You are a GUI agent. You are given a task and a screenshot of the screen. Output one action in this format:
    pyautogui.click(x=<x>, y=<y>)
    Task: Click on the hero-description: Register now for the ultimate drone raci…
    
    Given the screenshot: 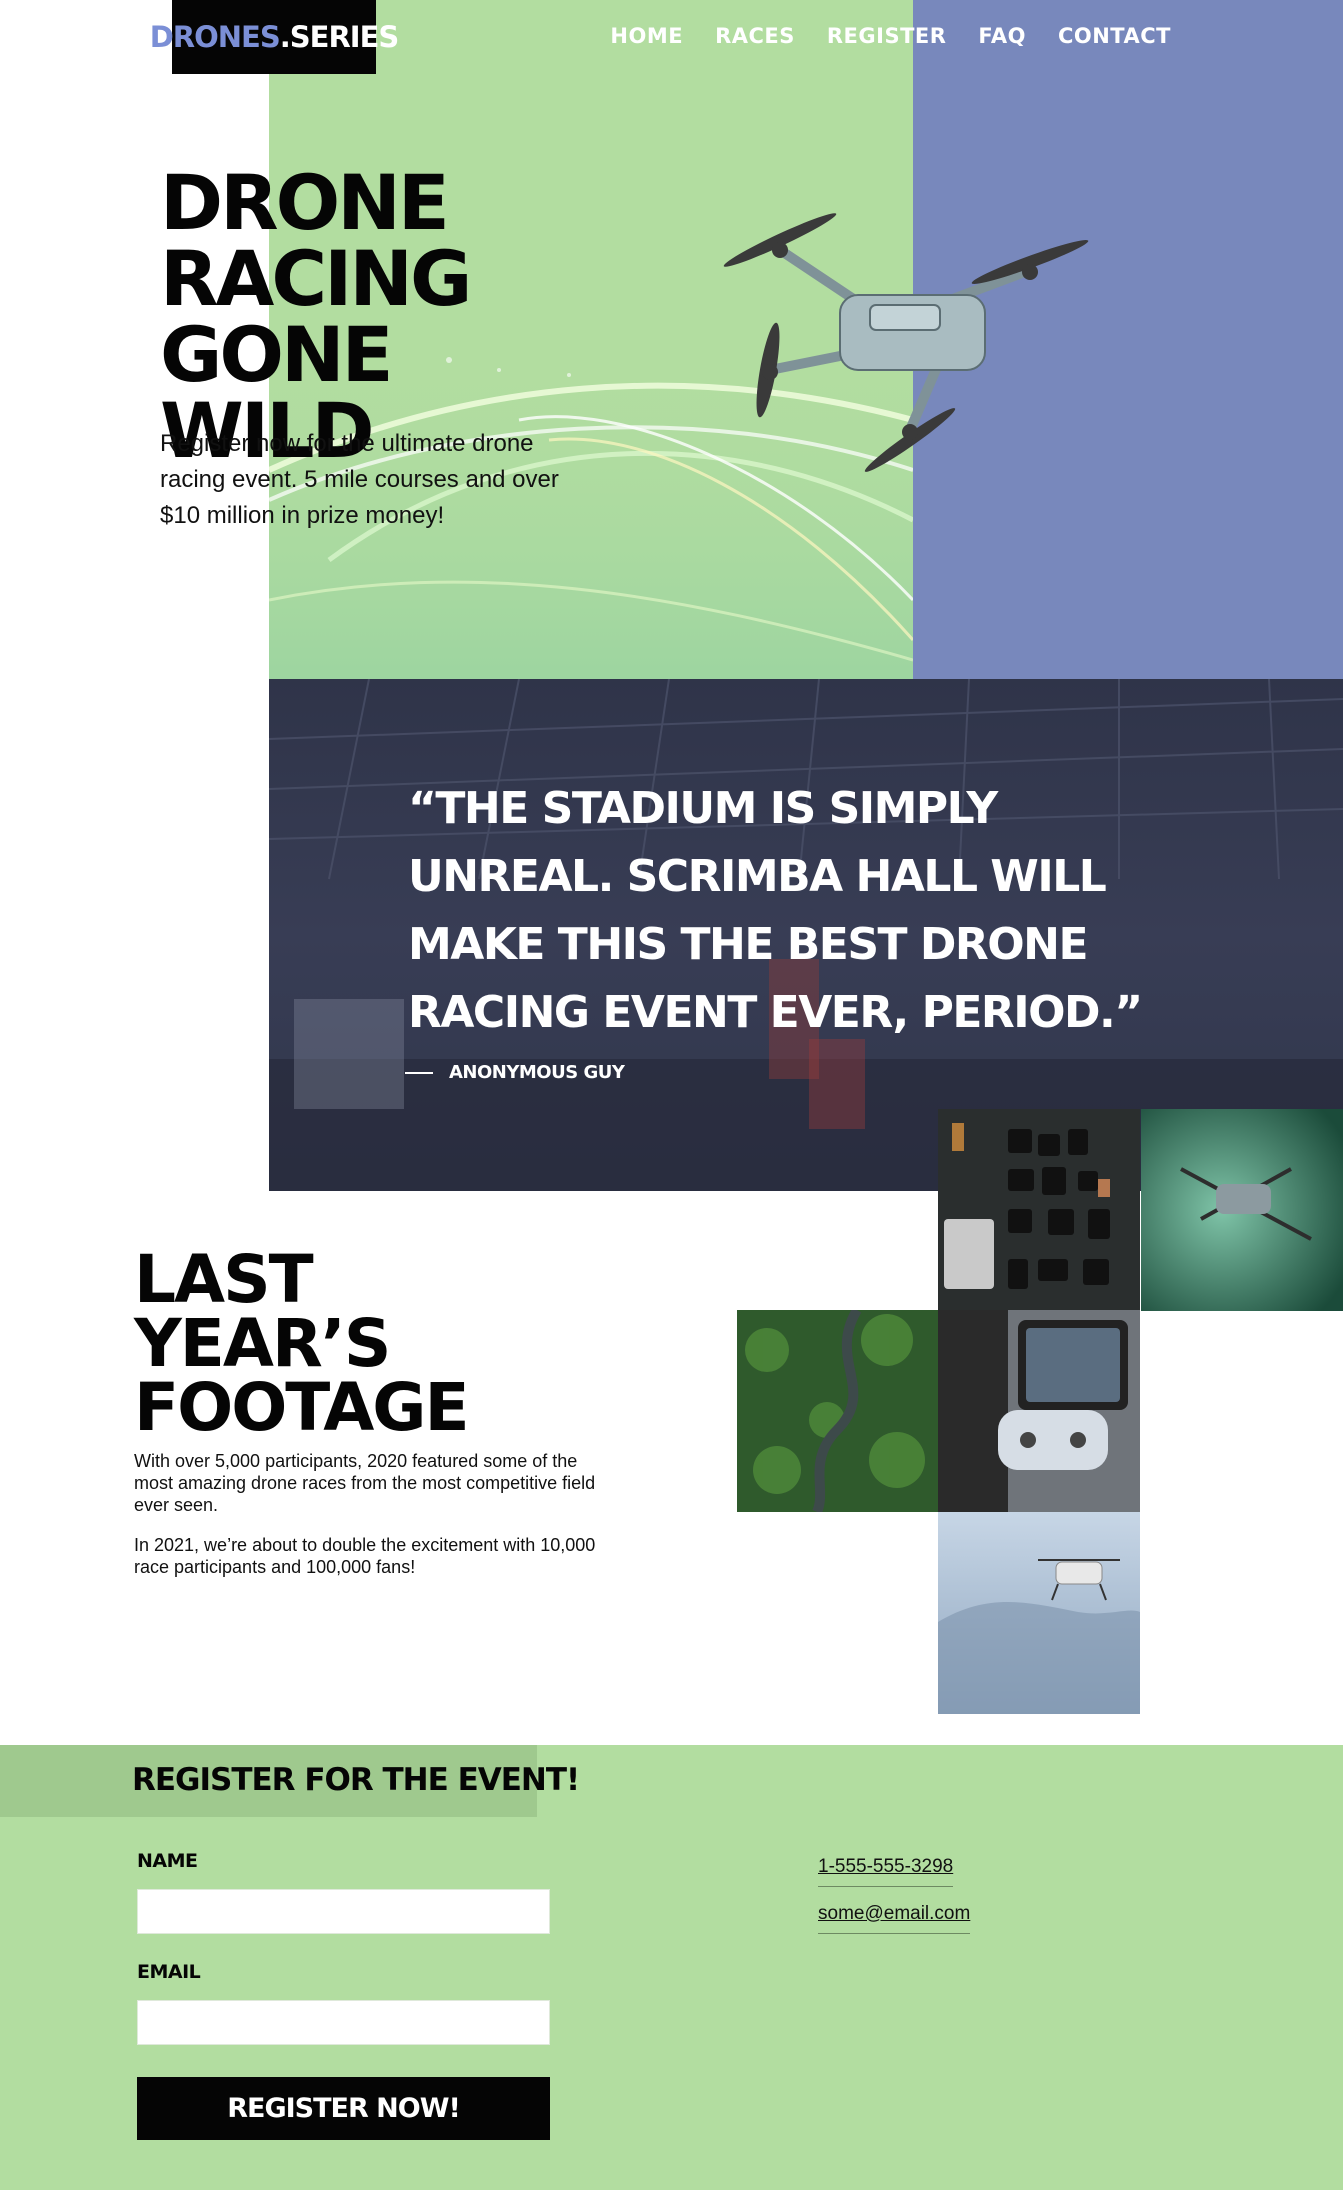 What is the action you would take?
    pyautogui.click(x=359, y=479)
    